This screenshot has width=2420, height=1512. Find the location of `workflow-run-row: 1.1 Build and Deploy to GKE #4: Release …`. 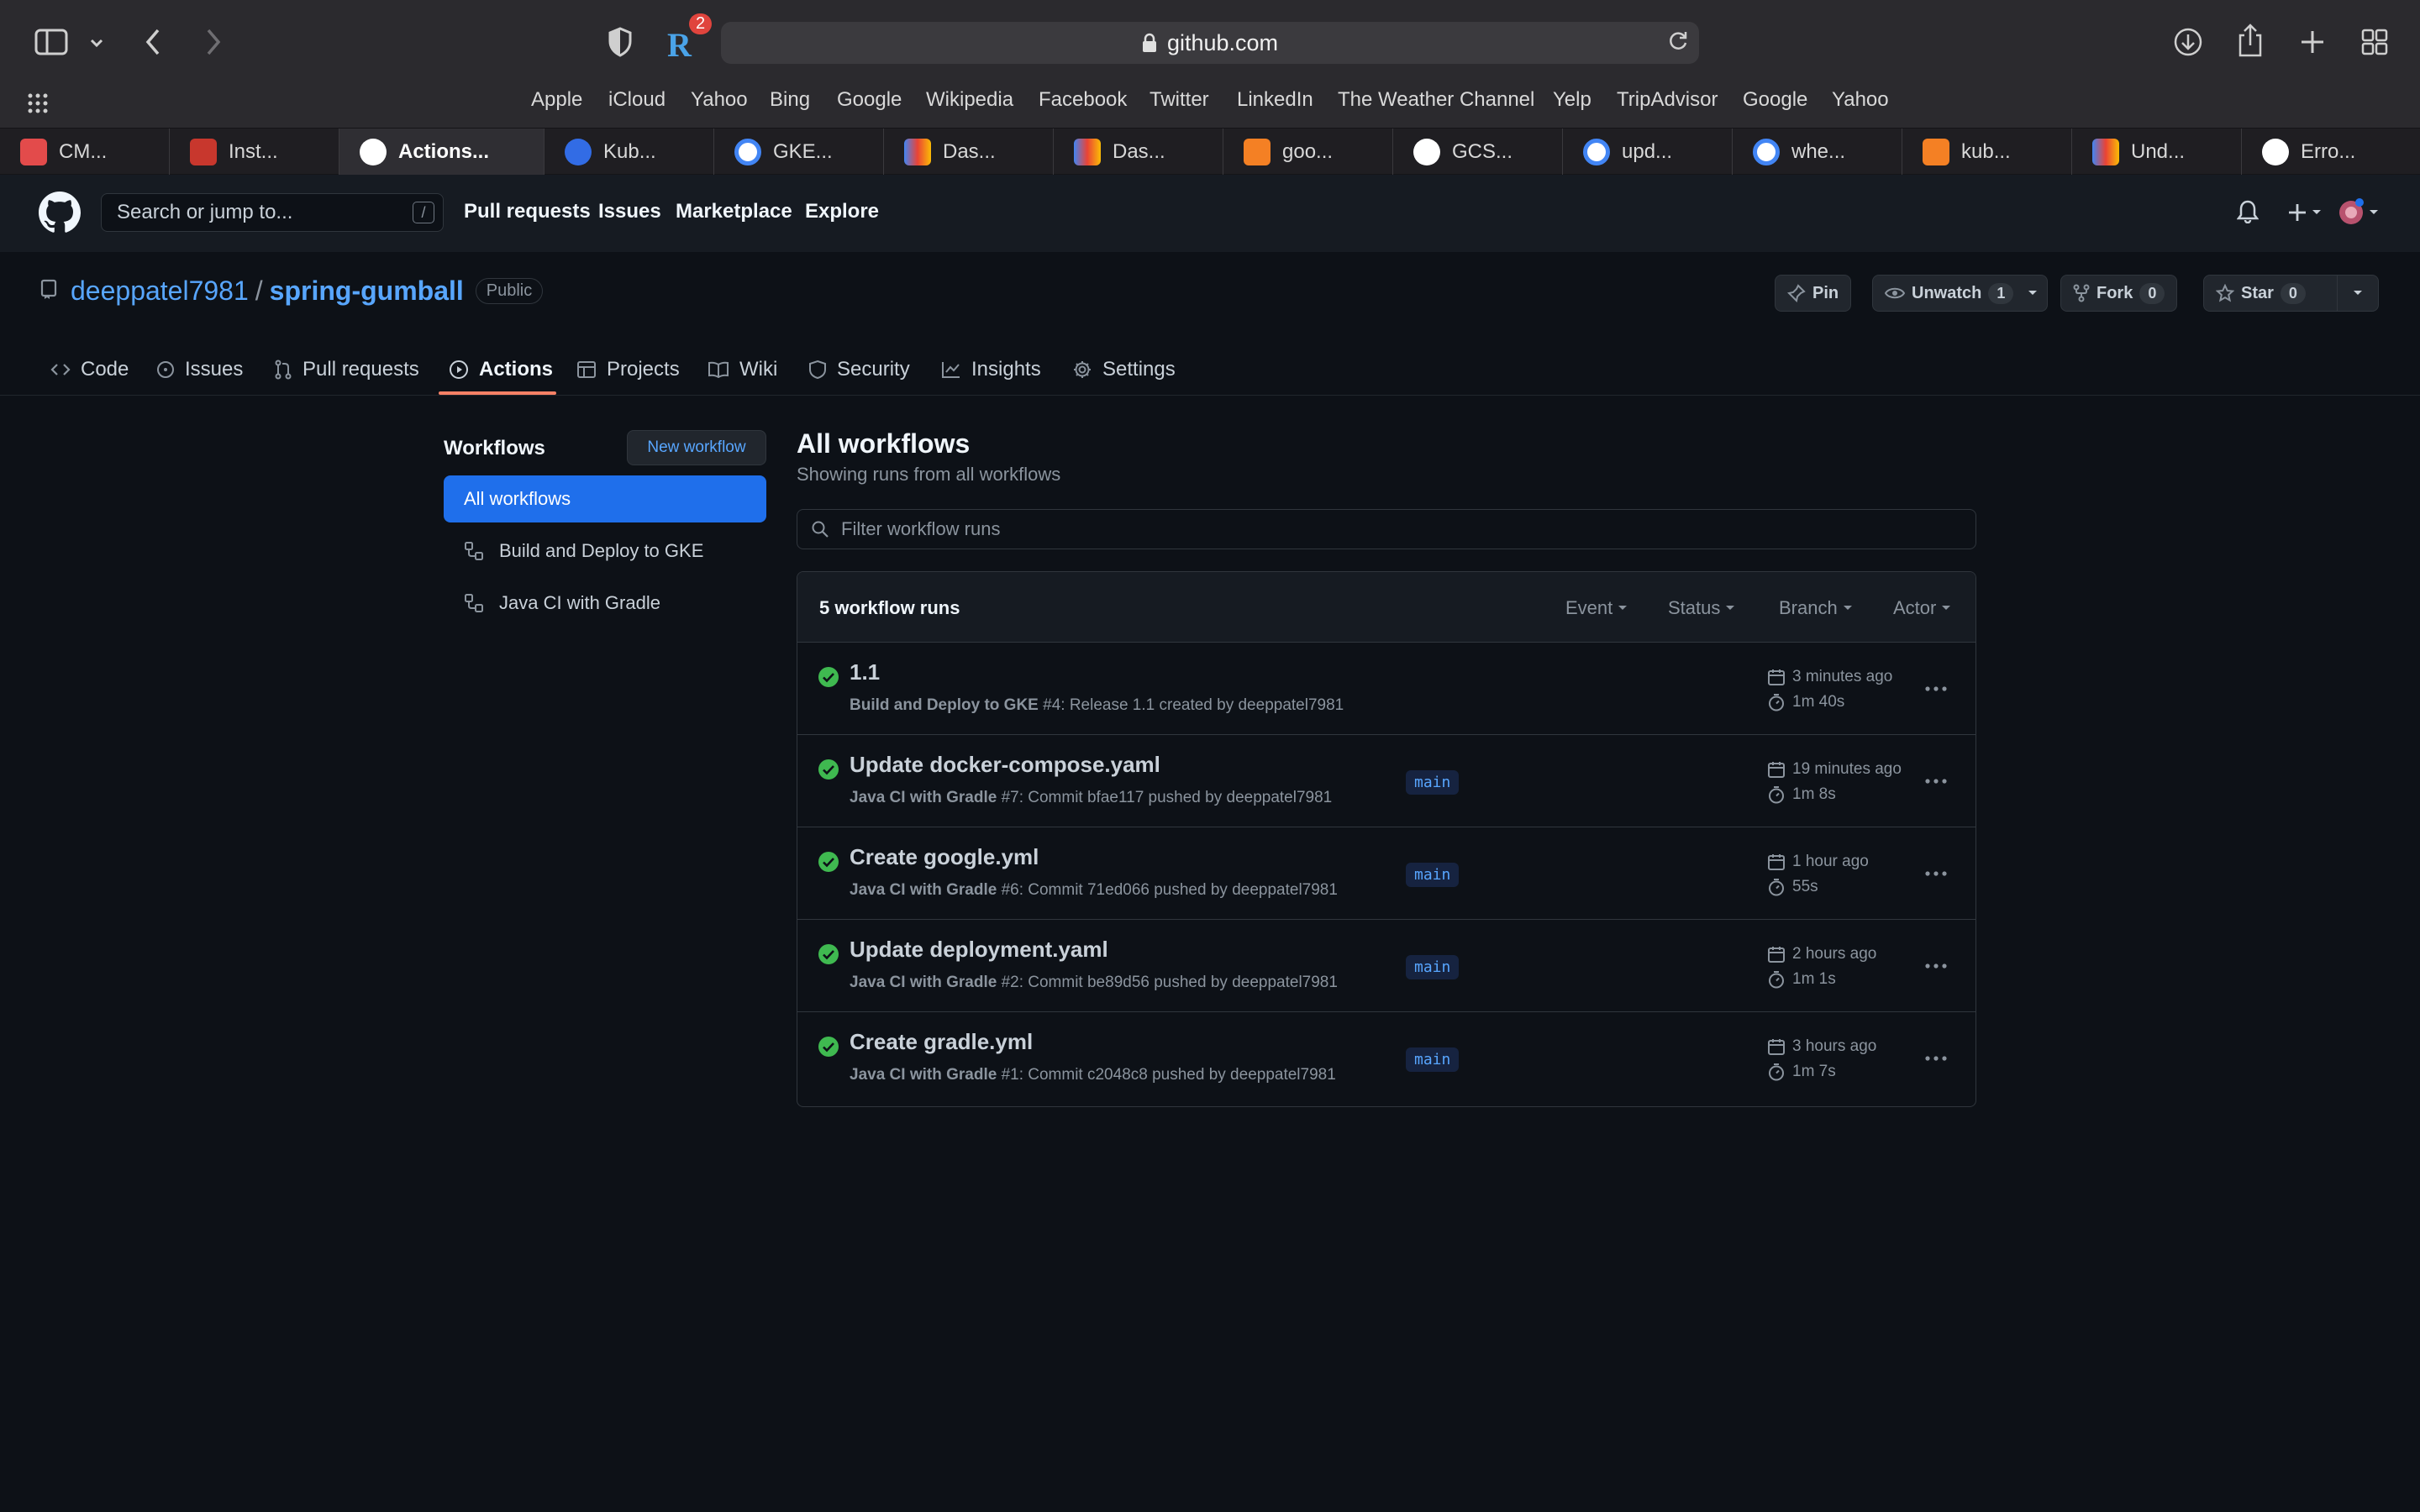

workflow-run-row: 1.1 Build and Deploy to GKE #4: Release … is located at coordinates (1386, 689).